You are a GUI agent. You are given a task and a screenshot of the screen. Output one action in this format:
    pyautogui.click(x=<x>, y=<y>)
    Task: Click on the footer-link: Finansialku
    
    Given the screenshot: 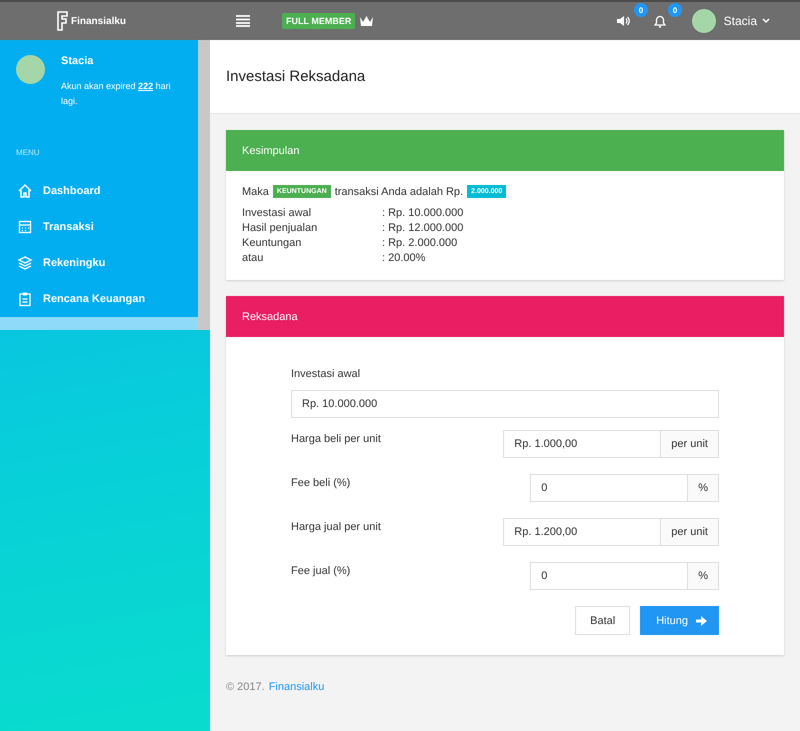 What is the action you would take?
    pyautogui.click(x=296, y=687)
    